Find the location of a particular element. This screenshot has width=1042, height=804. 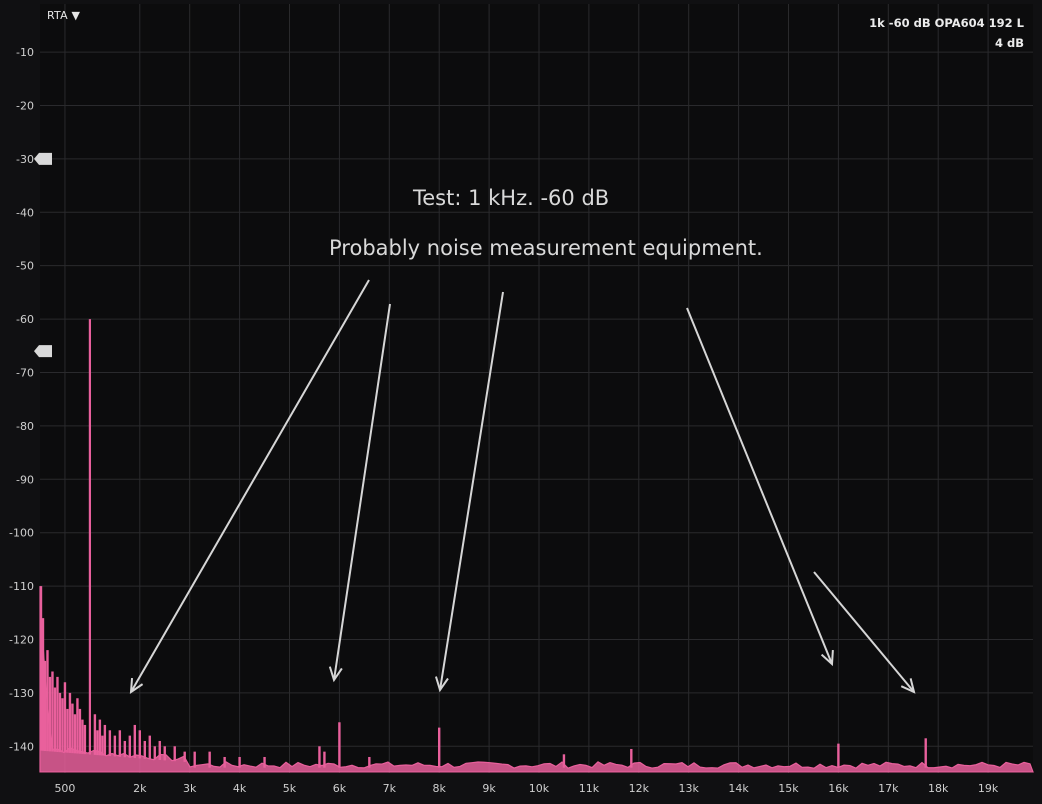

x-tick-label: 14k is located at coordinates (738, 788).